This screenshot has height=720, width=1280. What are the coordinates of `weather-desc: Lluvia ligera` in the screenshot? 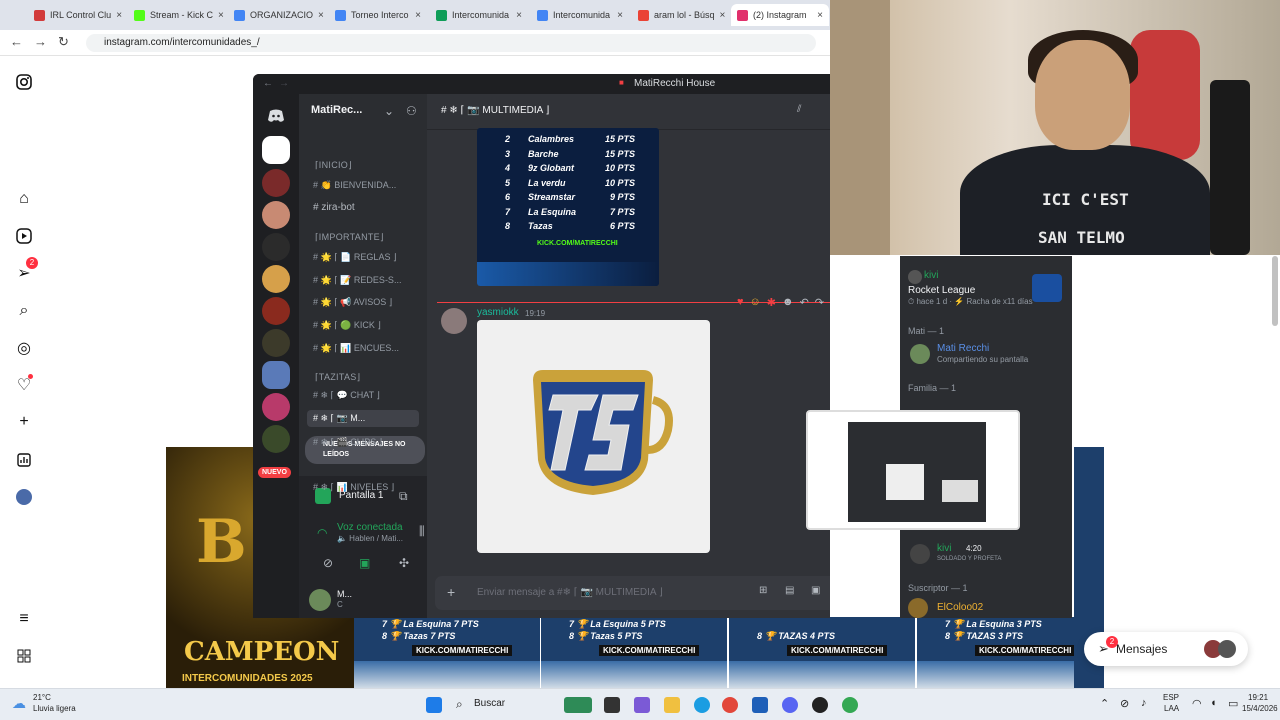 It's located at (54, 708).